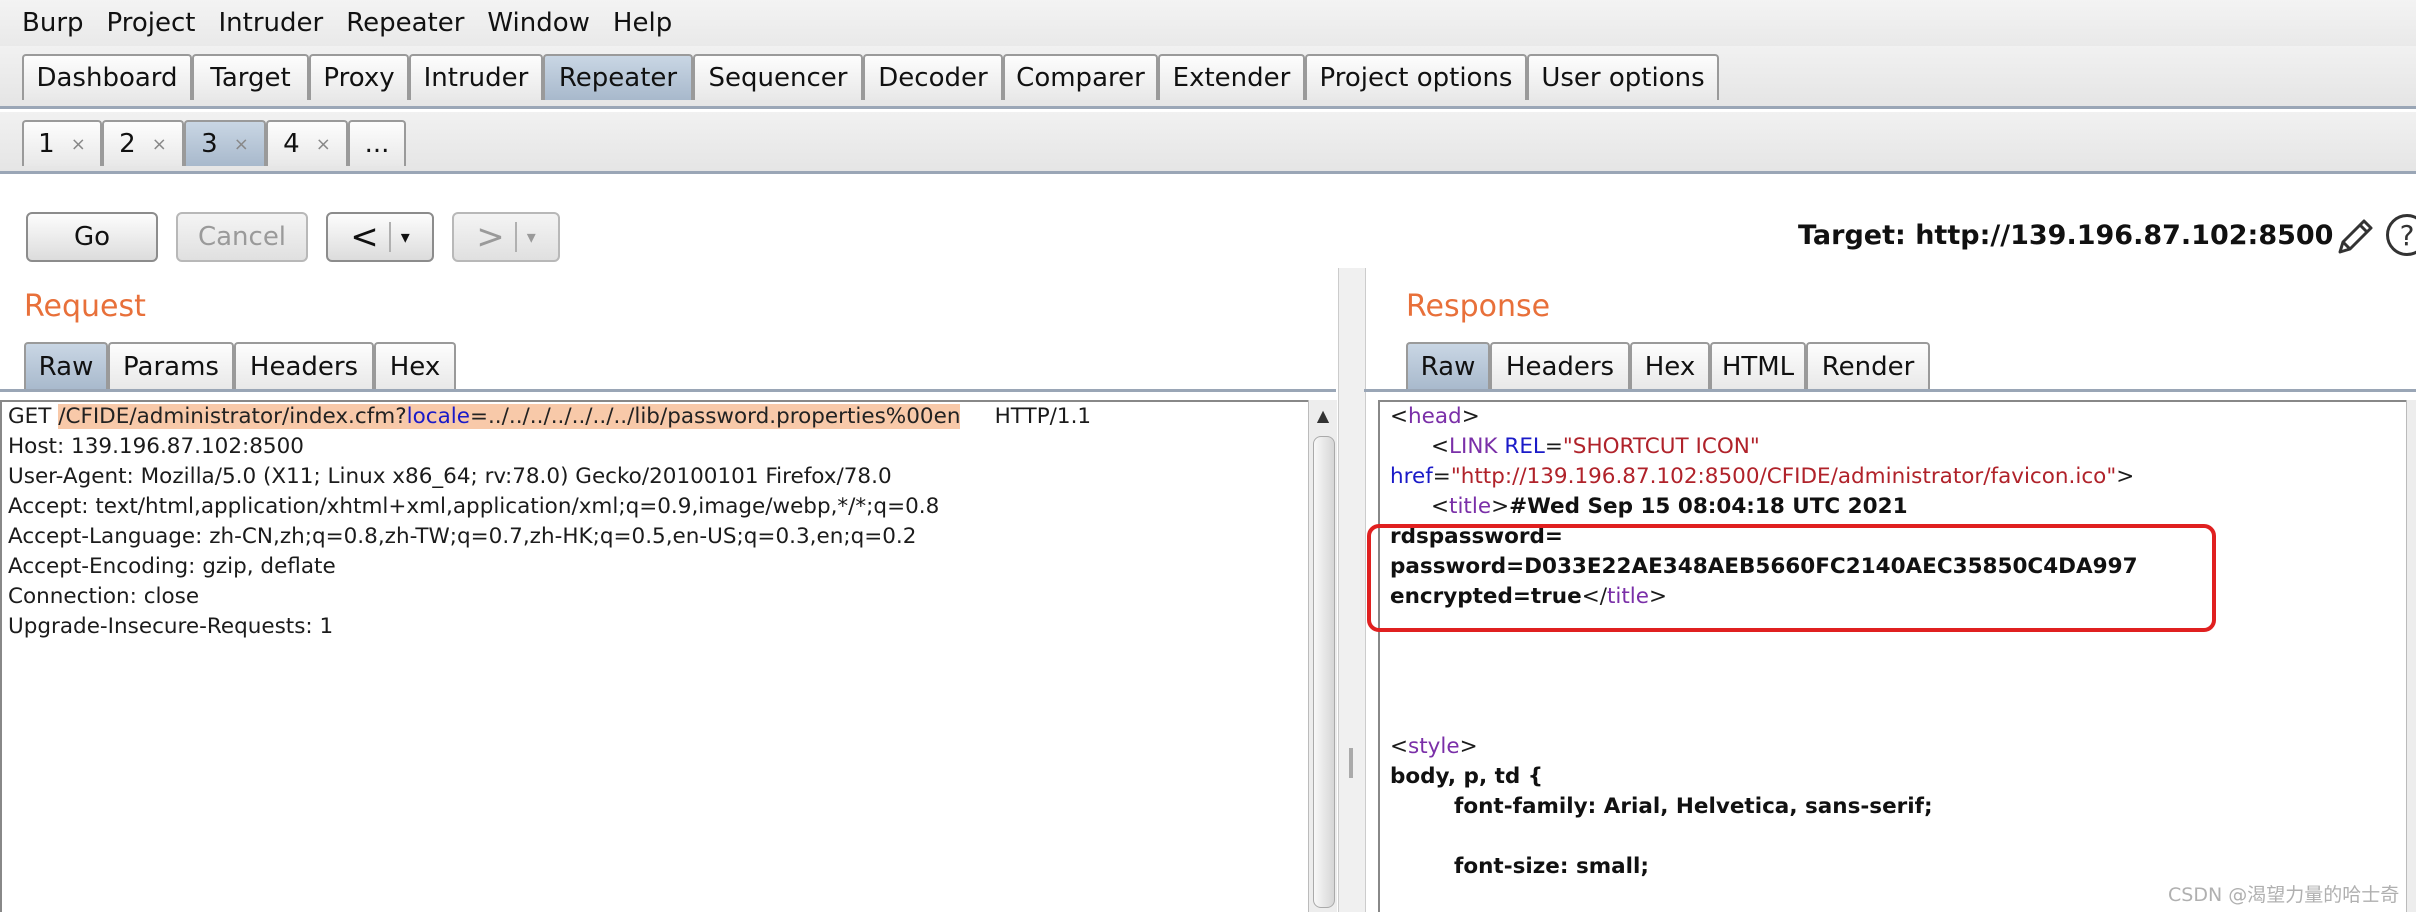 Image resolution: width=2416 pixels, height=912 pixels. What do you see at coordinates (156, 446) in the screenshot?
I see `request-header-host: Host: 139.196.87.102:8500` at bounding box center [156, 446].